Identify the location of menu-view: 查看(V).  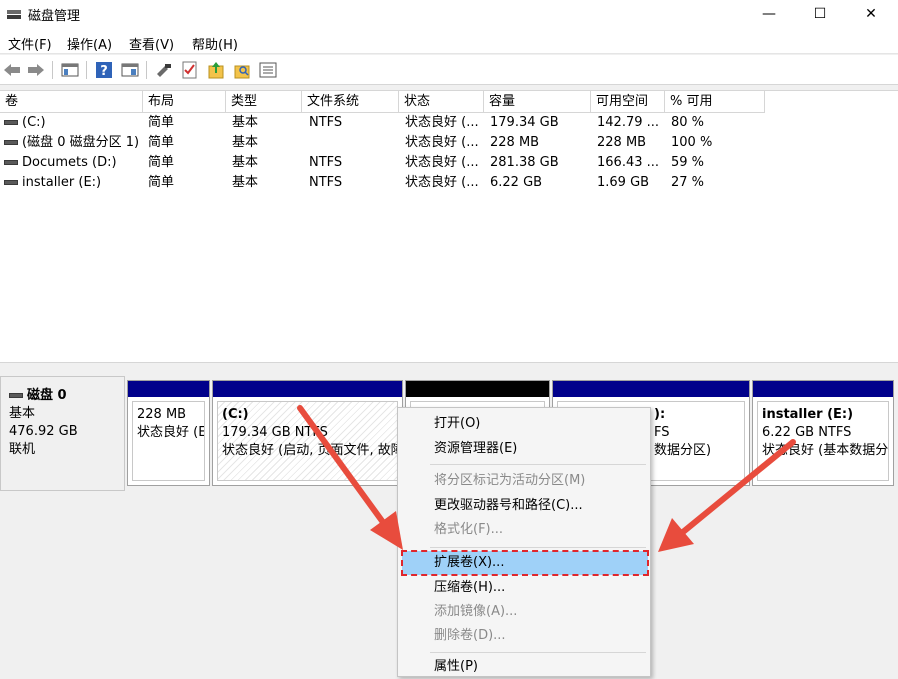
(151, 43).